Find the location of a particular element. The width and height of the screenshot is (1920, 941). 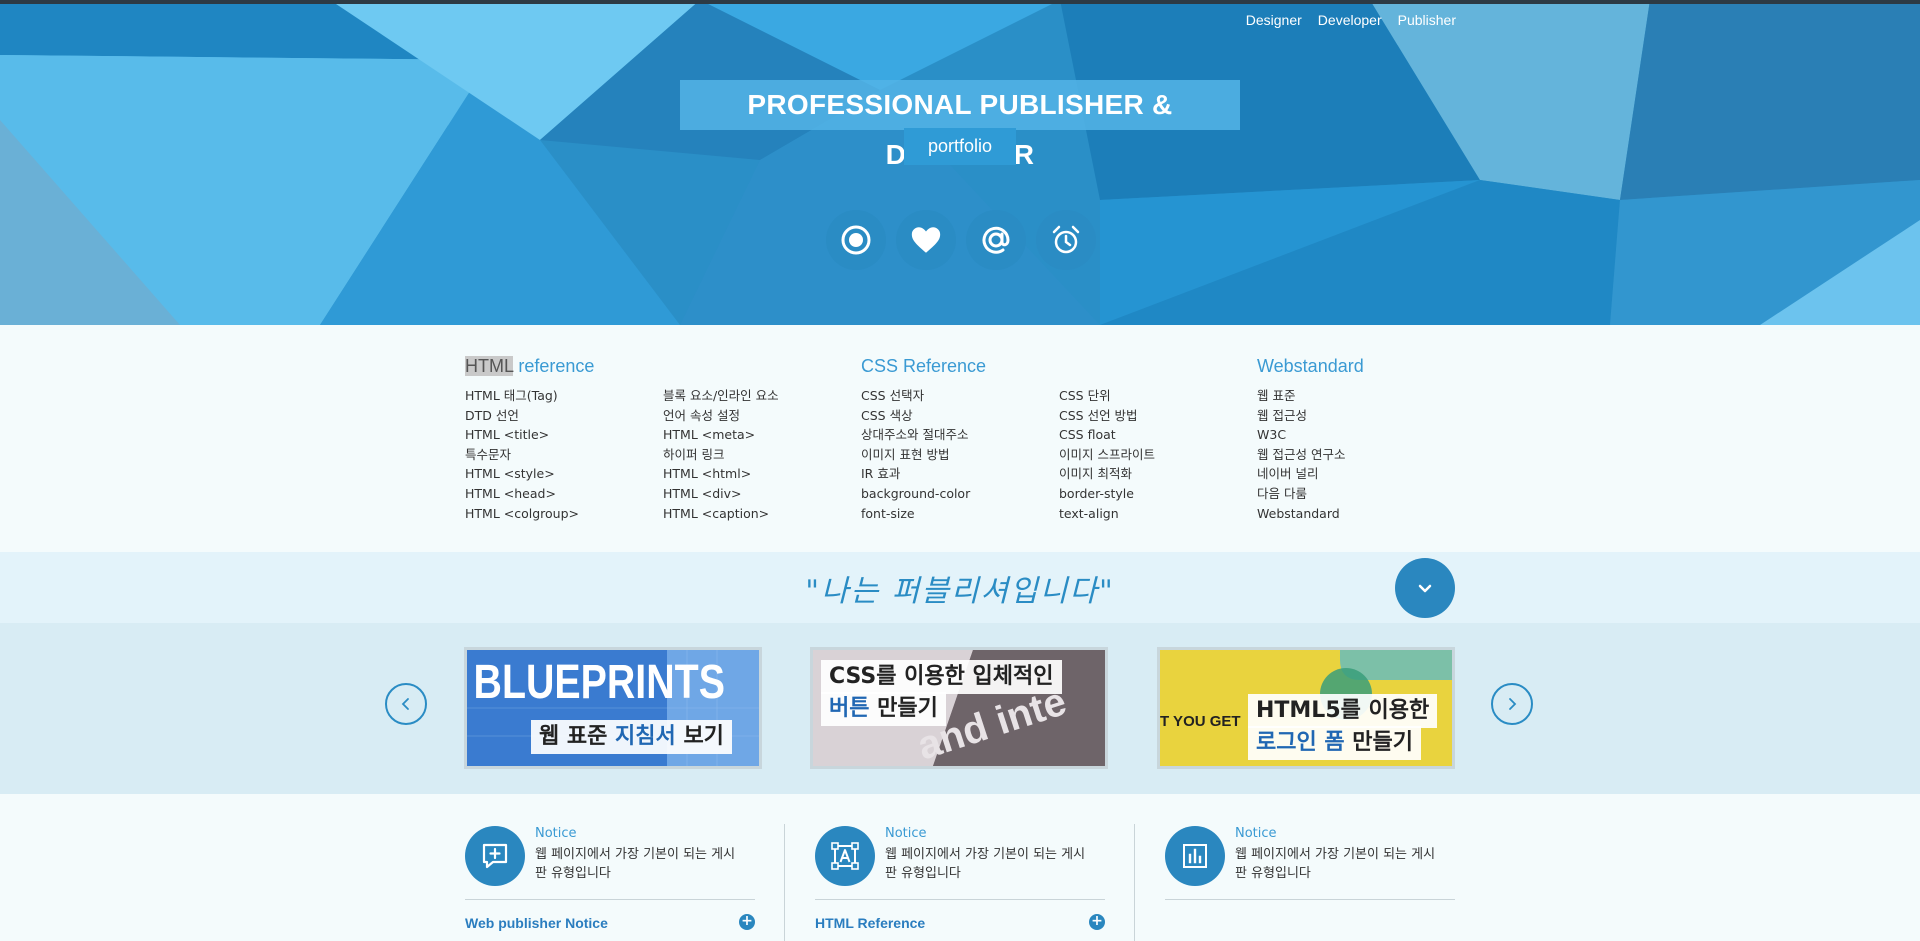

notice-card: Notice 웹 페이지에서 가장 기본이 되는 게시판 유형입니다 is located at coordinates (1310, 879).